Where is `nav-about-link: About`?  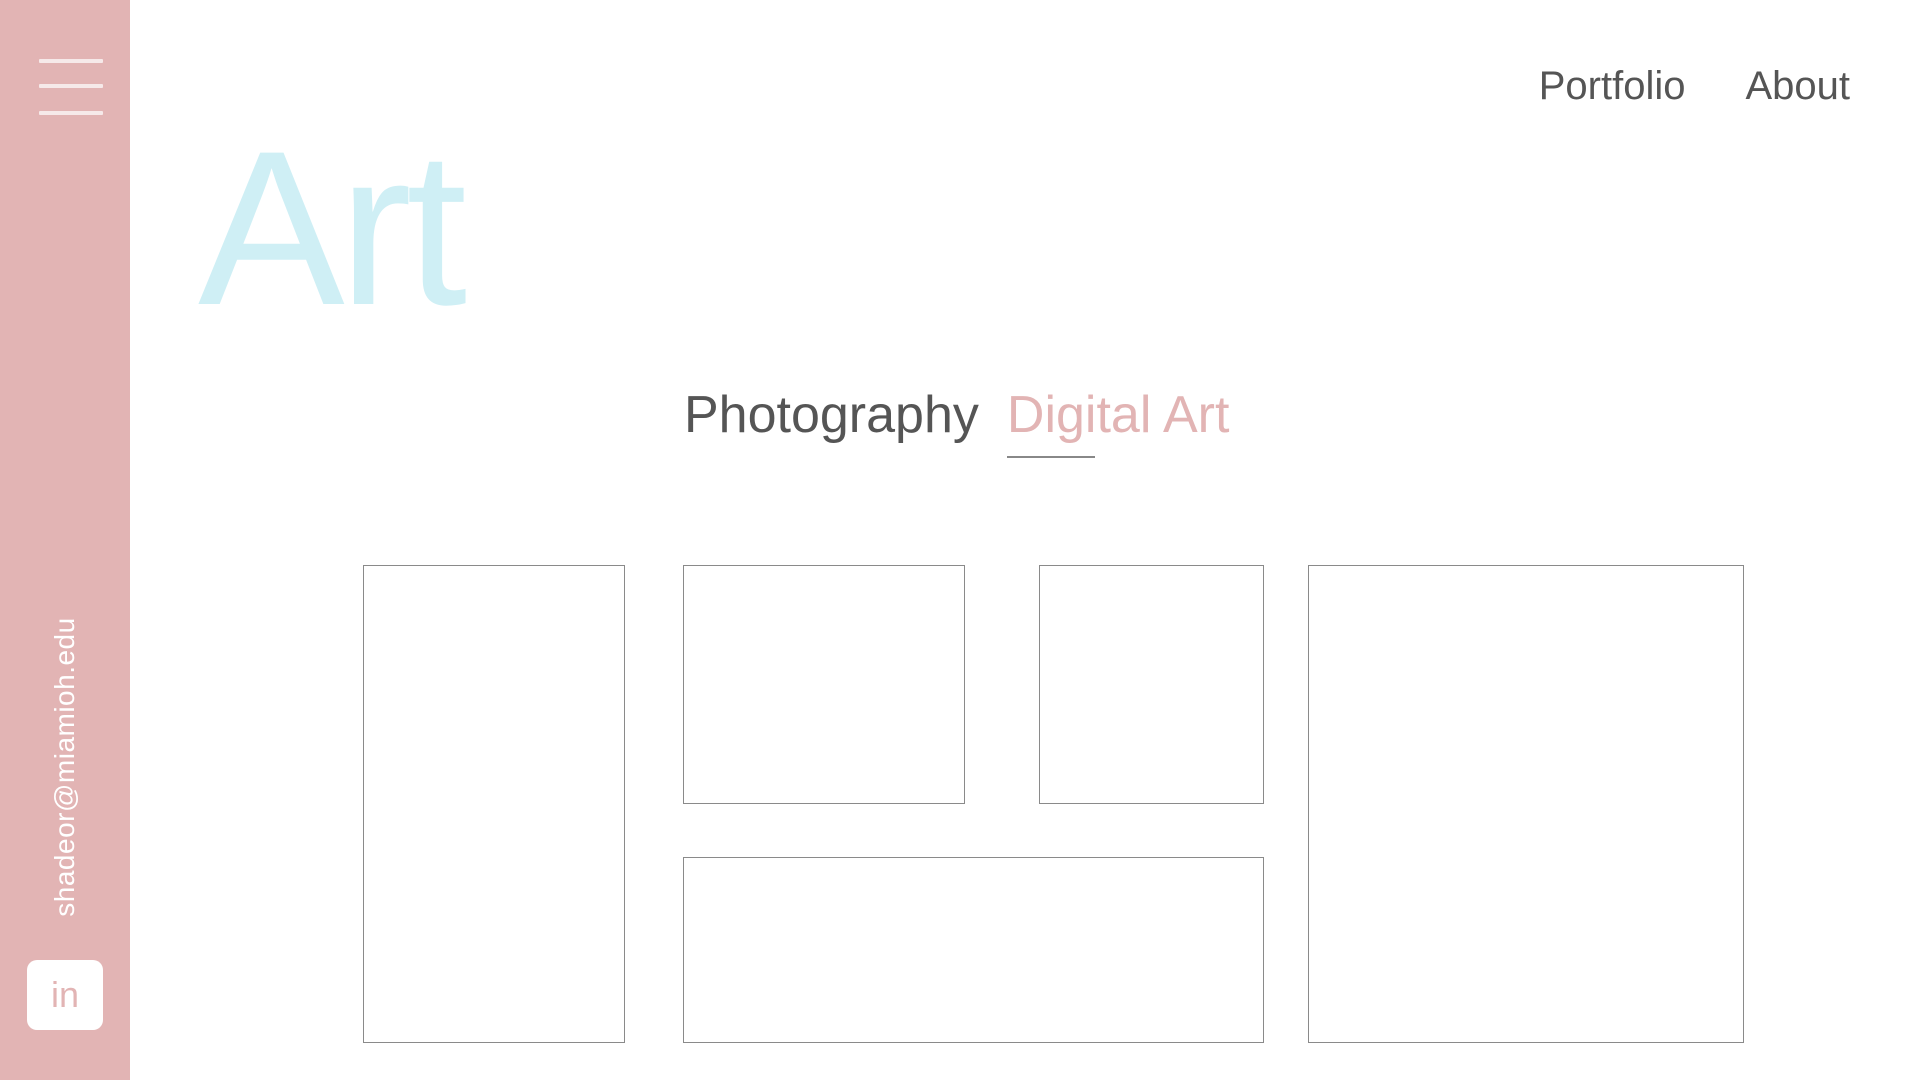
nav-about-link: About is located at coordinates (1797, 86).